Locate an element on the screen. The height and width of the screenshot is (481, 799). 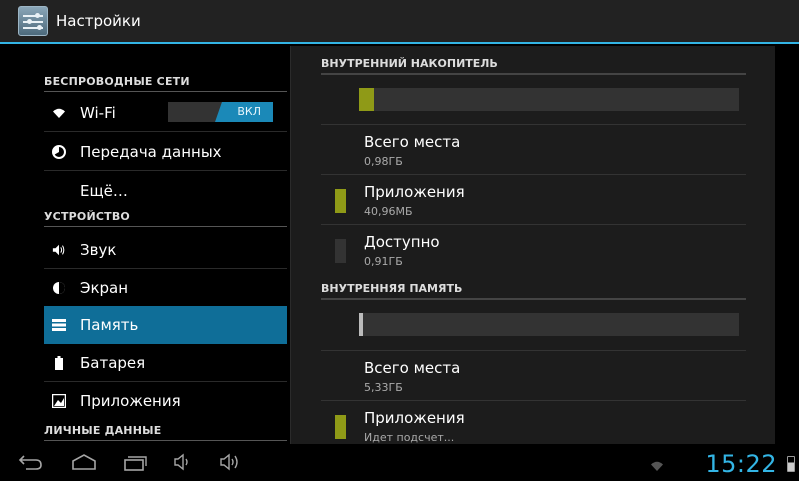
header-personal: ЛИЧНЫЕ ДАННЫЕ is located at coordinates (103, 430).